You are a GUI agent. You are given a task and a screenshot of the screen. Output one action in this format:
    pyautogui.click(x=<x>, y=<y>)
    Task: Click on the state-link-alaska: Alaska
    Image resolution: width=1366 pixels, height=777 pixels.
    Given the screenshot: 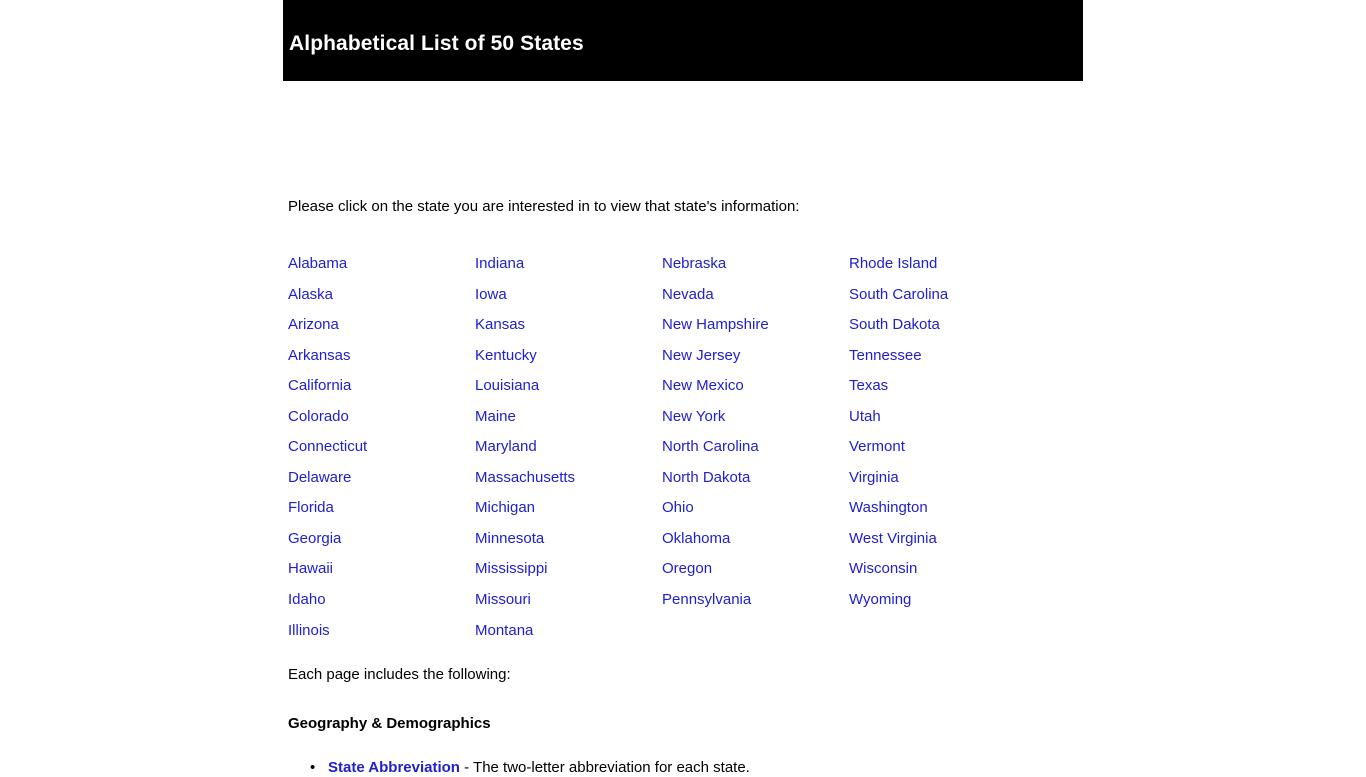 What is the action you would take?
    pyautogui.click(x=381, y=295)
    